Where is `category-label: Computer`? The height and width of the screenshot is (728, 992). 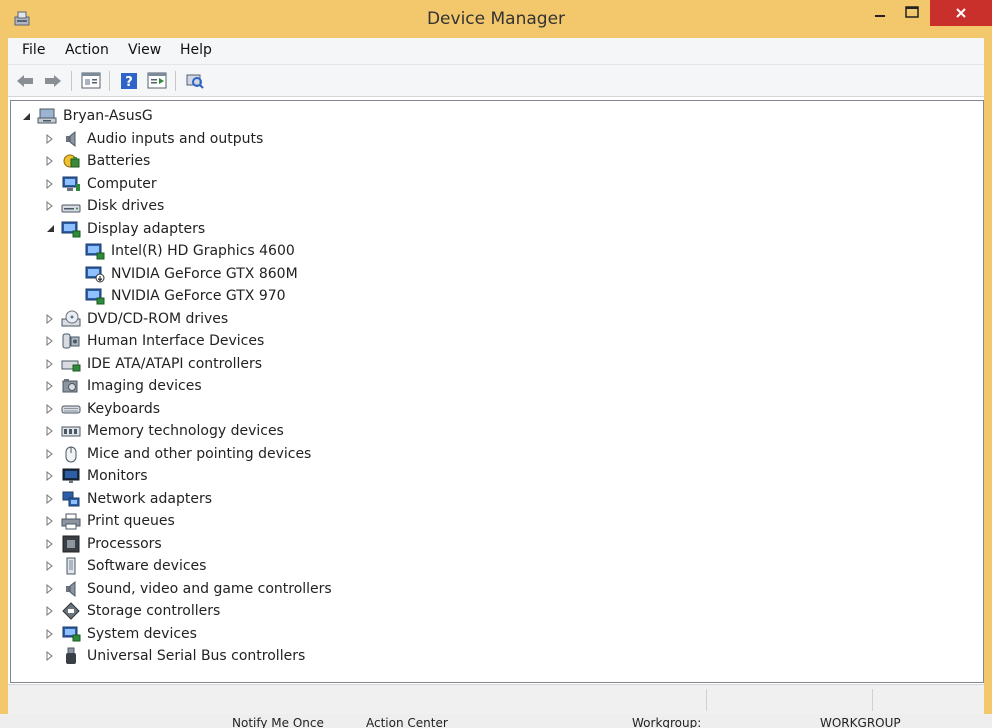
category-label: Computer is located at coordinates (122, 183).